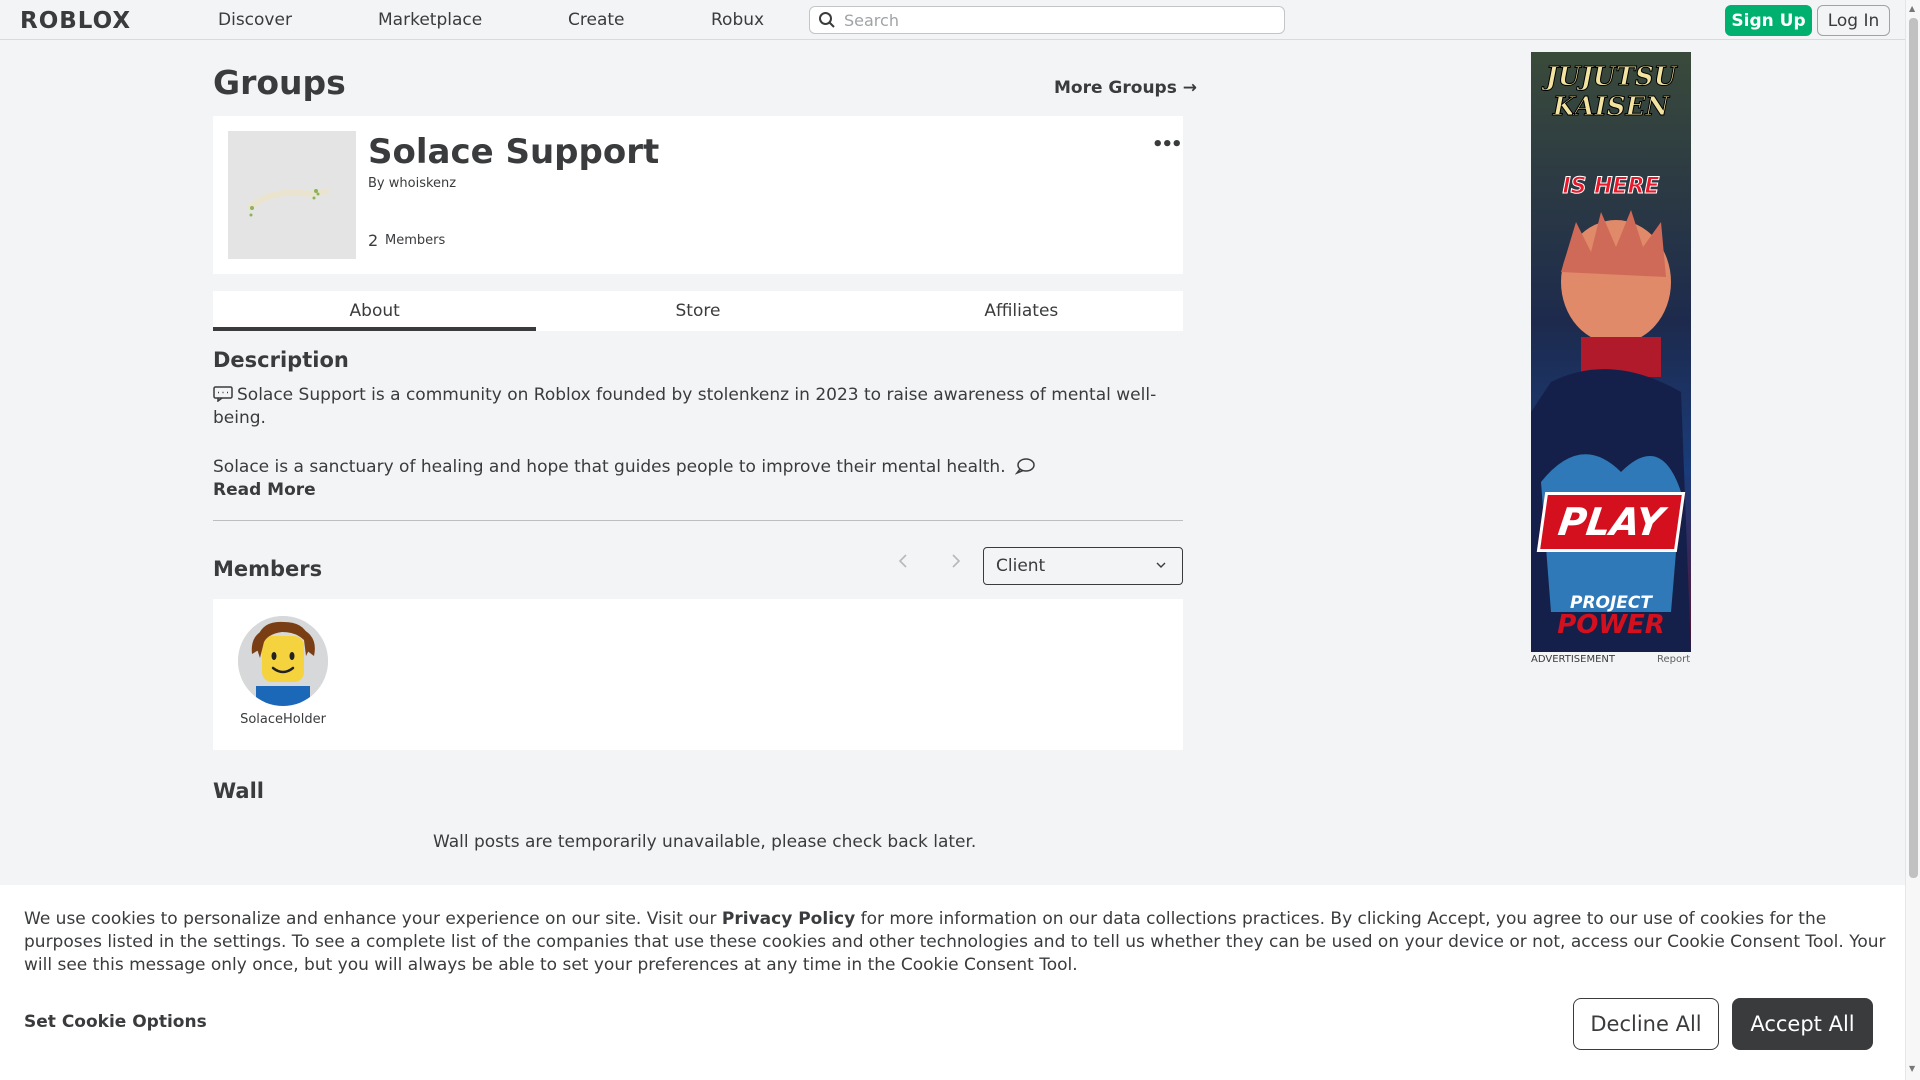 The image size is (1920, 1080). What do you see at coordinates (1912, 8) in the screenshot?
I see `scroll-up-icon: ▲` at bounding box center [1912, 8].